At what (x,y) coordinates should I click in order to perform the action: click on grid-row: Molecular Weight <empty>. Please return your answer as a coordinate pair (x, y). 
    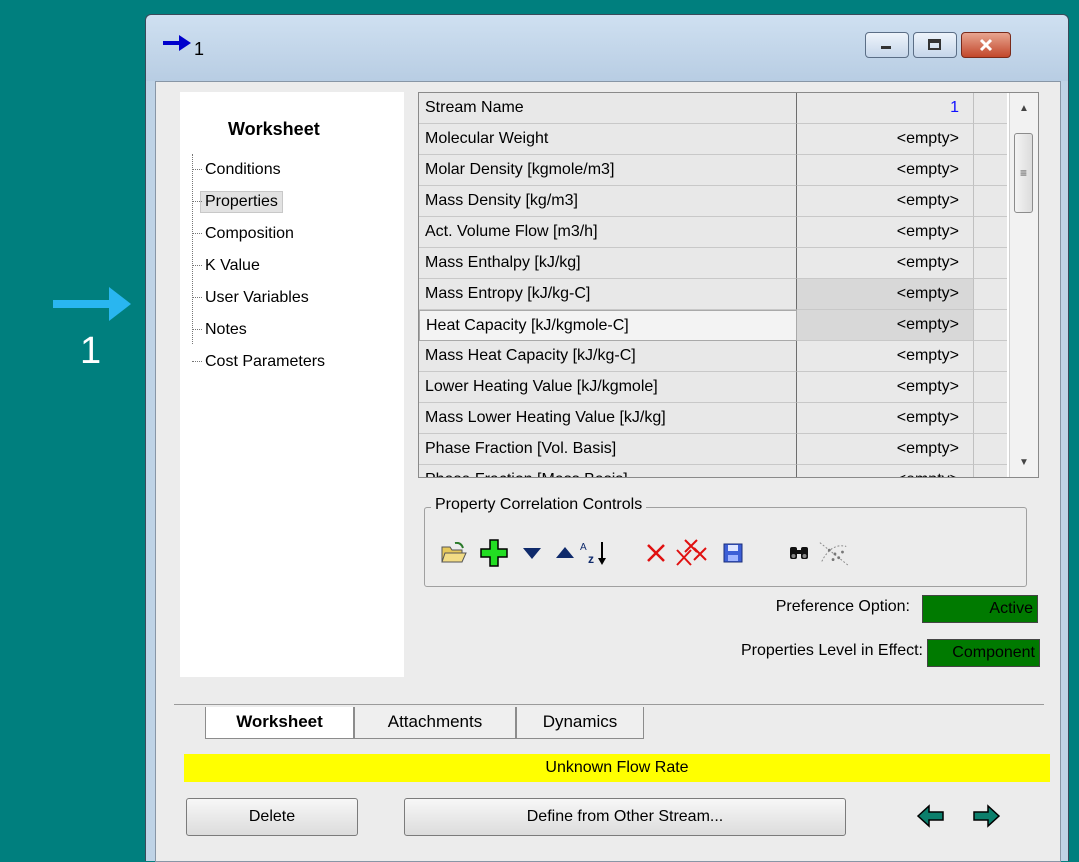
    Looking at the image, I should click on (718, 139).